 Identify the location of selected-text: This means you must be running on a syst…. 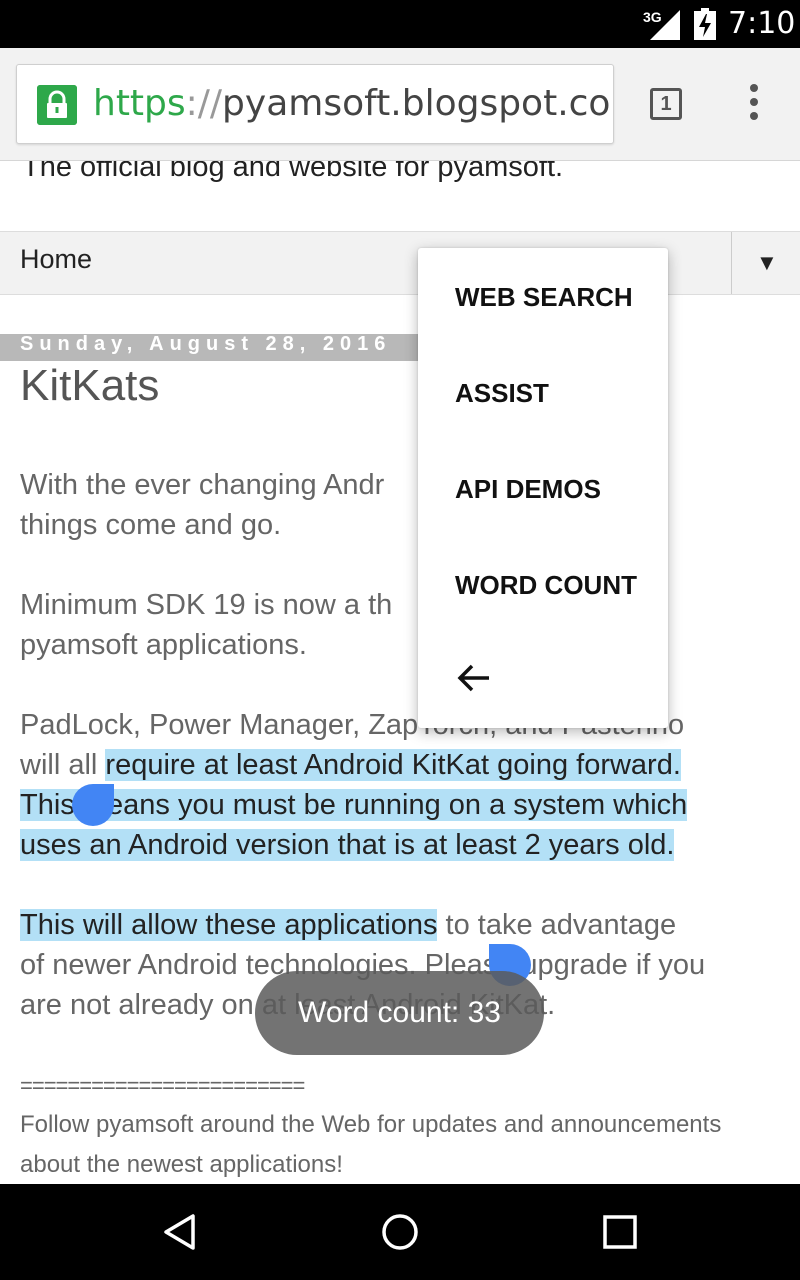
(354, 805).